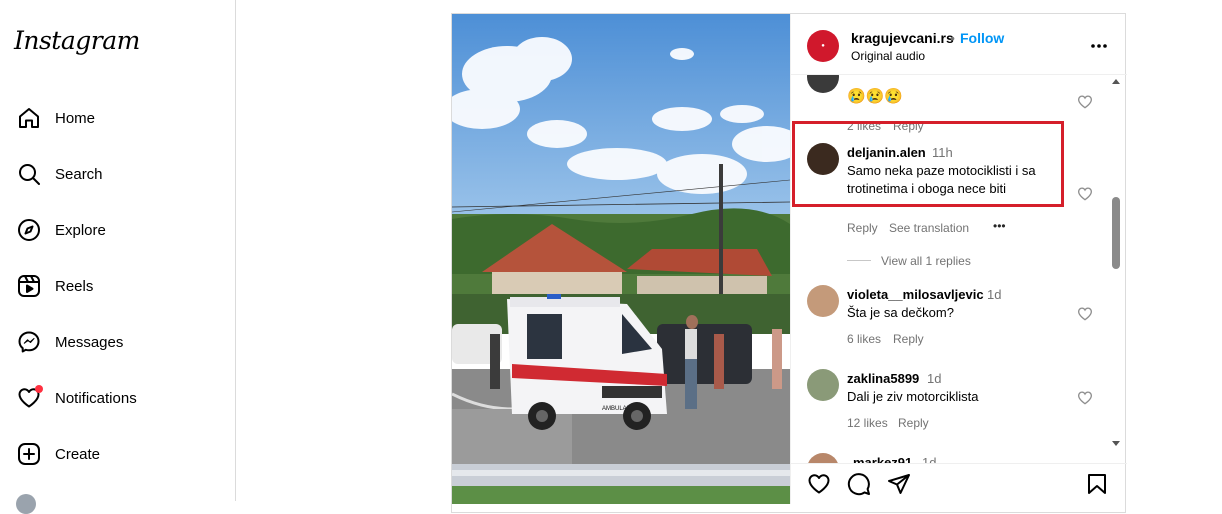  Describe the element at coordinates (900, 312) in the screenshot. I see `comment-text: Šta je sa dečkom?` at that location.